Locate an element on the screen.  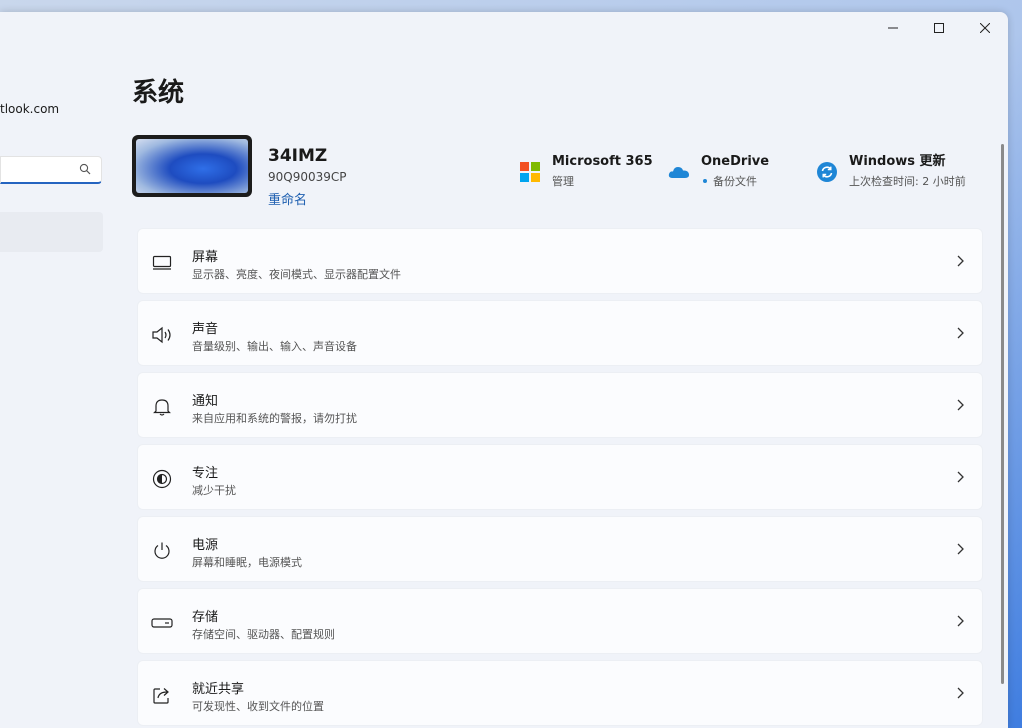
power-icon is located at coordinates (162, 551).